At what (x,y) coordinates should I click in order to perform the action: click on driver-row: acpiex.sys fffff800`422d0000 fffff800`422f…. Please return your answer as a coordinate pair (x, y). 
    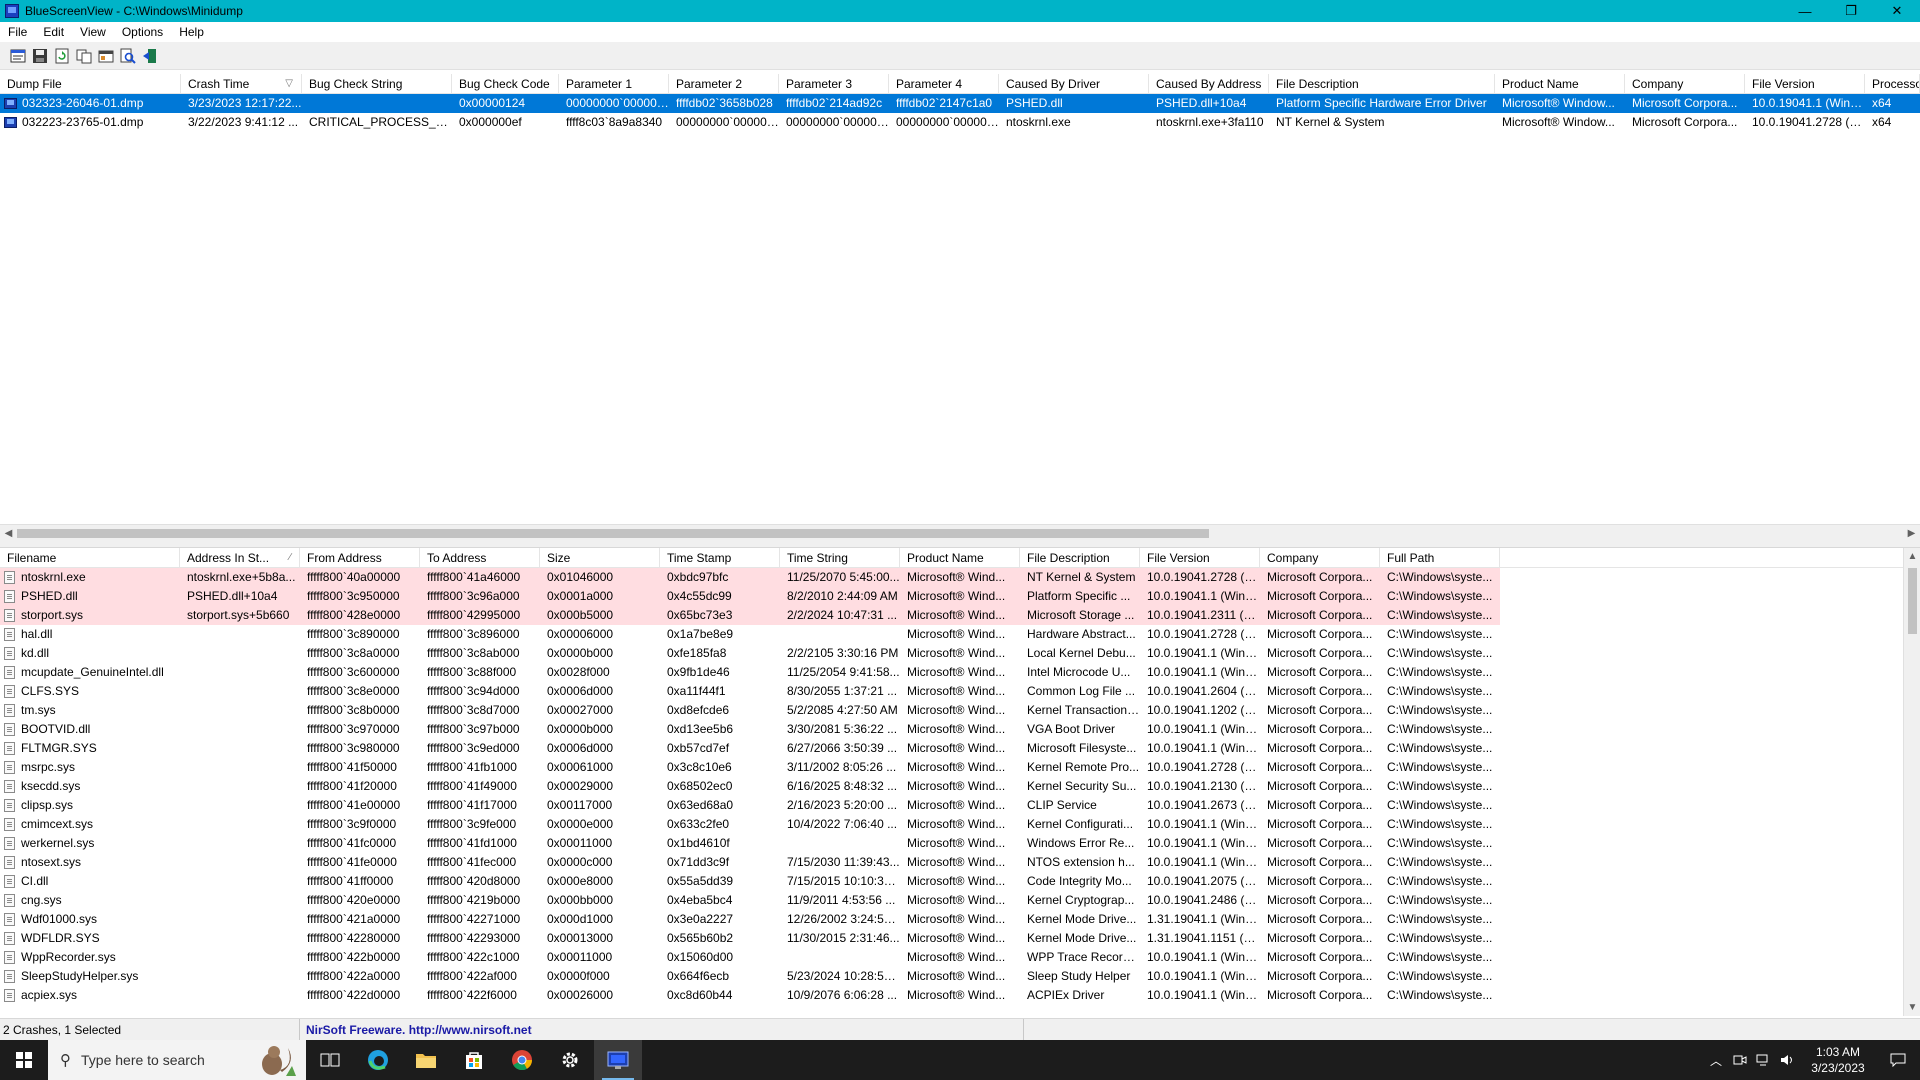
    Looking at the image, I should click on (960, 995).